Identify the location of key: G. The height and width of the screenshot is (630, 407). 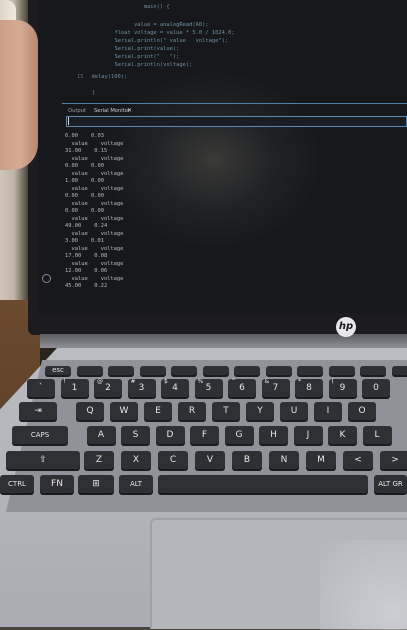
(239, 435).